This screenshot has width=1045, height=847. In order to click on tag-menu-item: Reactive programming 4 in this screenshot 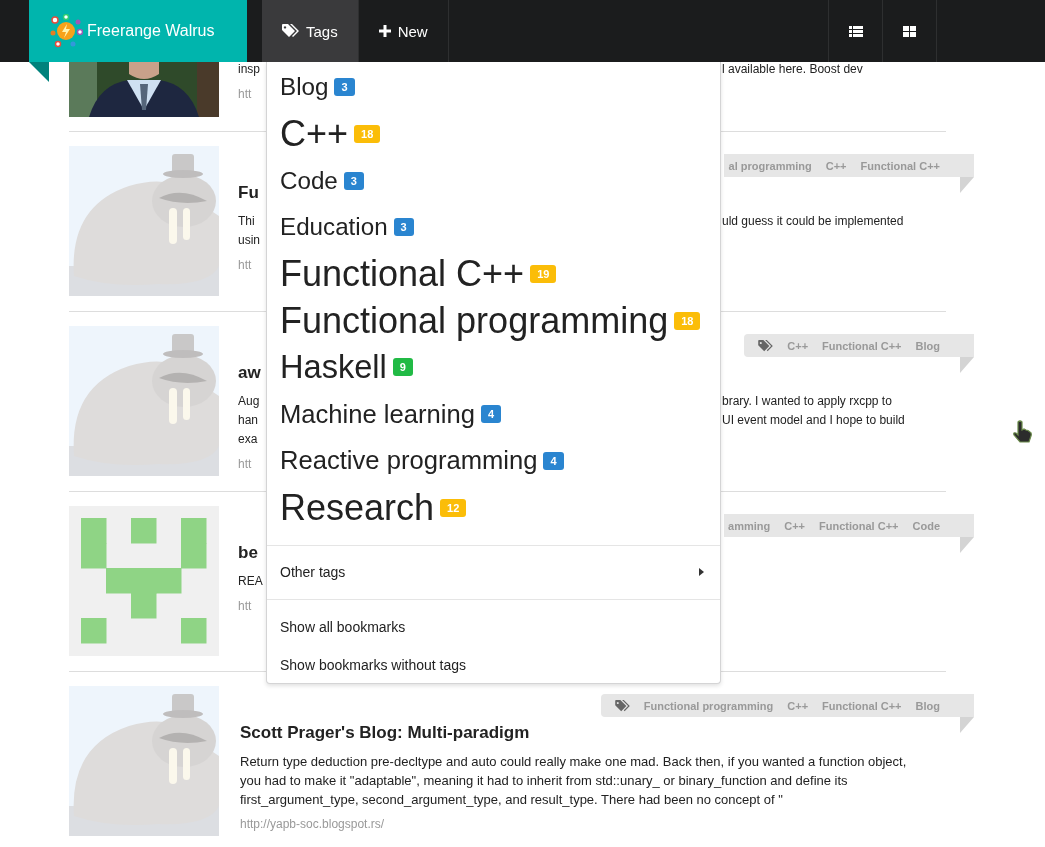, I will do `click(493, 461)`.